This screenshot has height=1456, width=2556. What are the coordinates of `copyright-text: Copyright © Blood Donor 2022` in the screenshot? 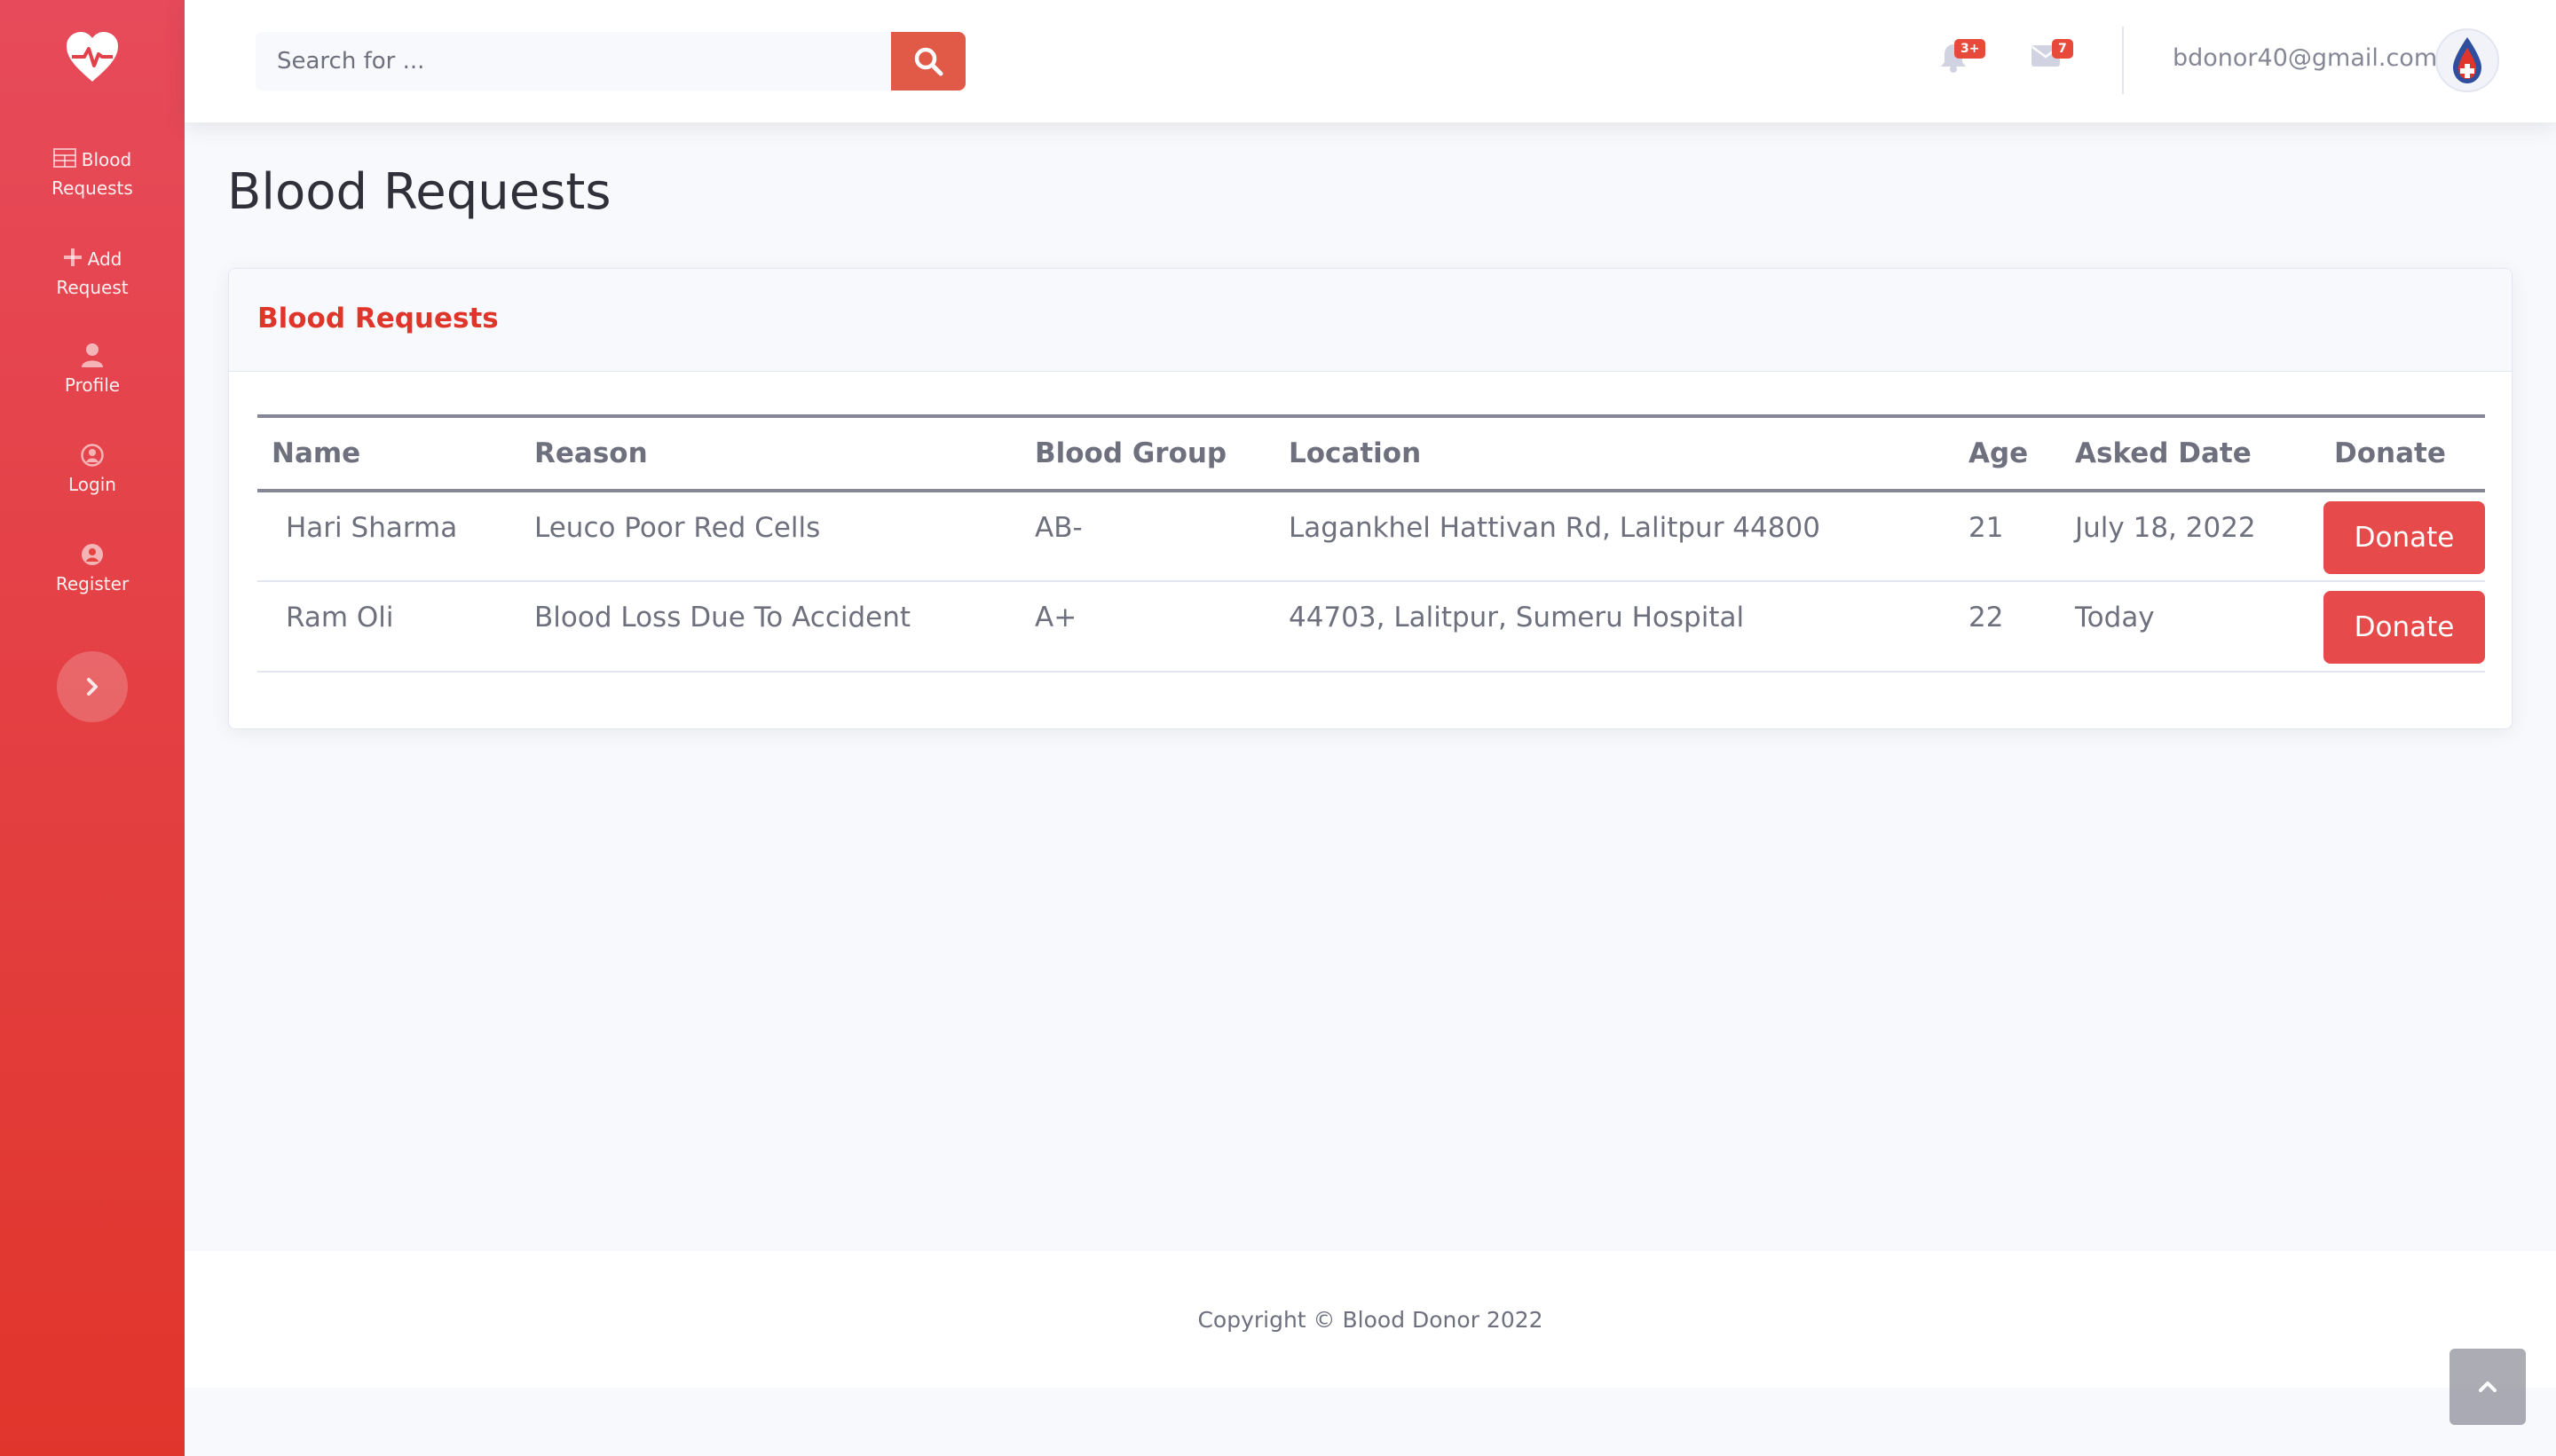 It's located at (1370, 1319).